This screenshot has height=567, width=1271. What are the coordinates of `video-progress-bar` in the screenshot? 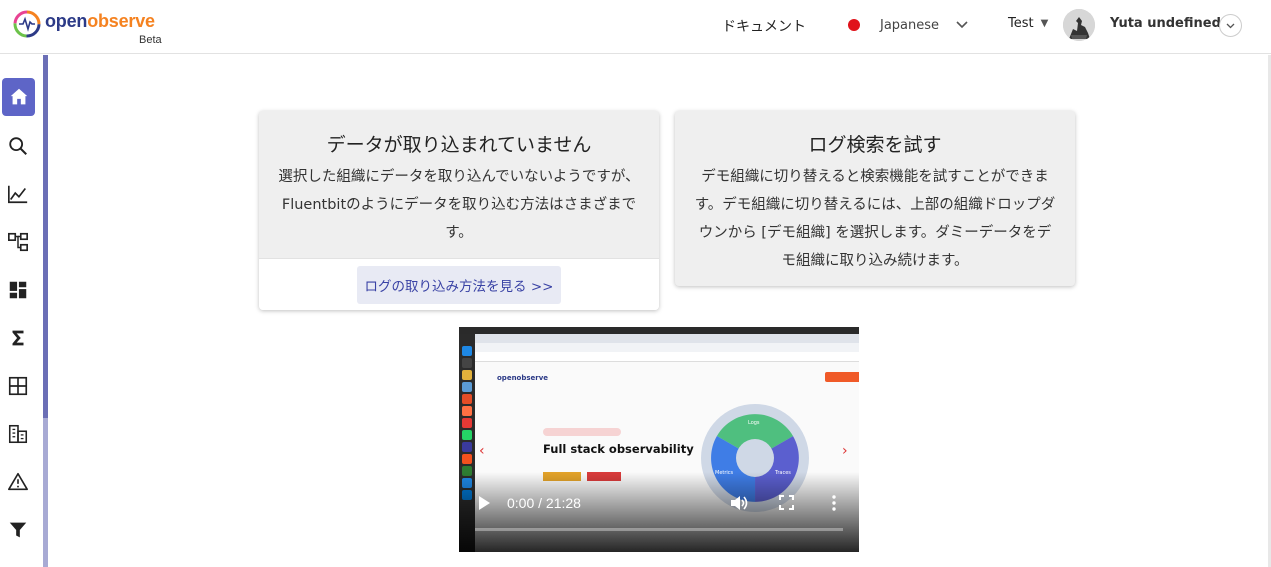 It's located at (659, 529).